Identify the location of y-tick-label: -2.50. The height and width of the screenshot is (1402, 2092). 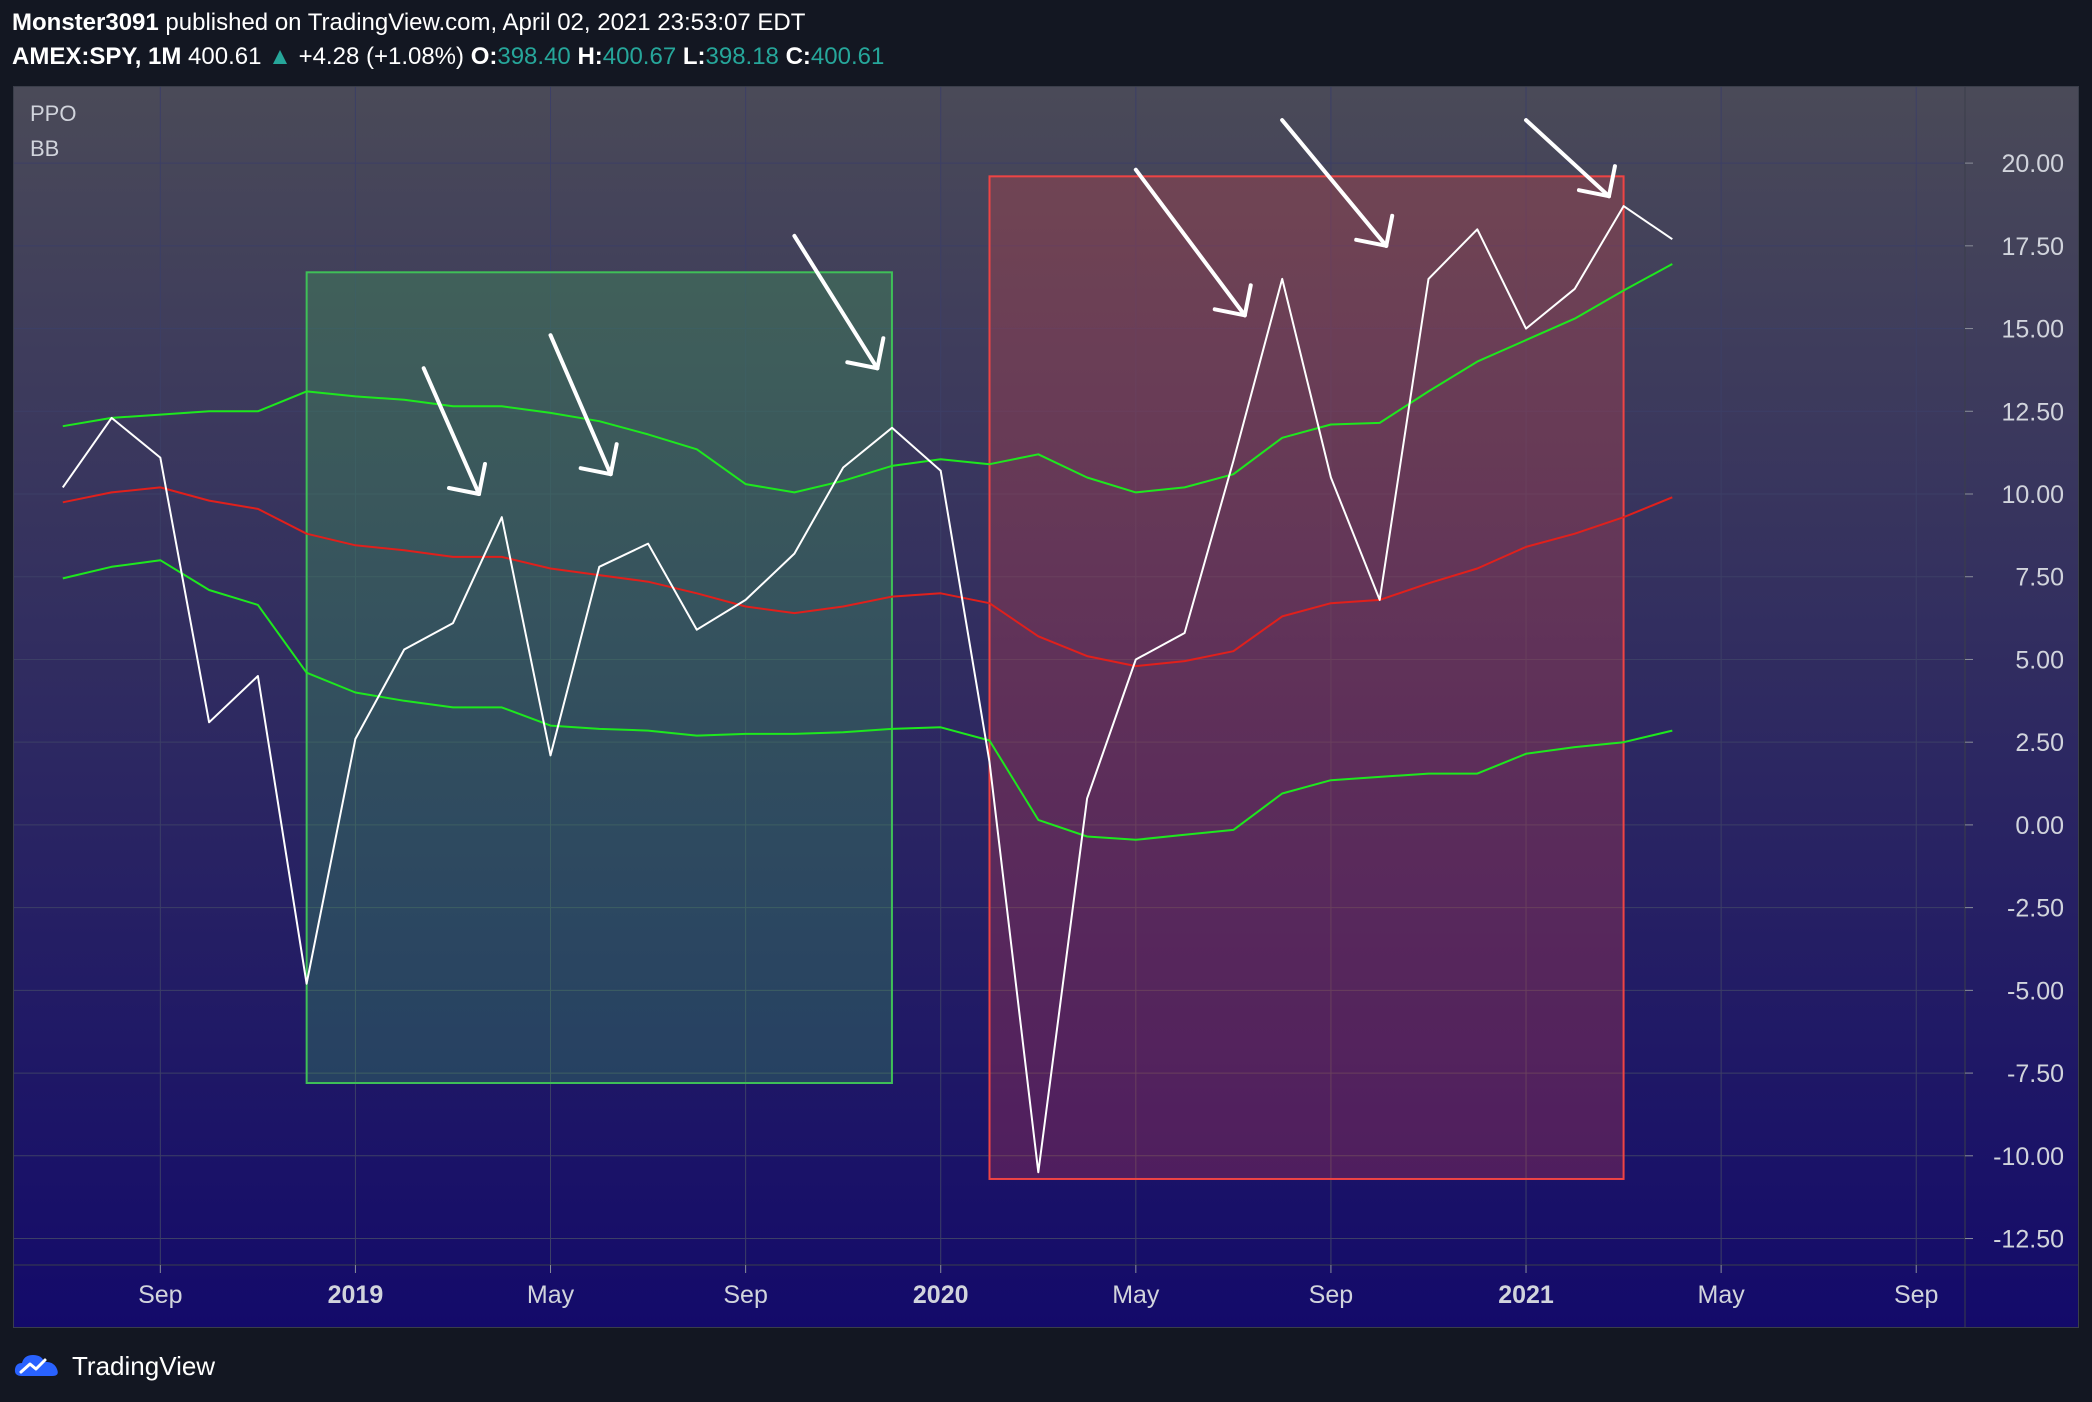
(2035, 909).